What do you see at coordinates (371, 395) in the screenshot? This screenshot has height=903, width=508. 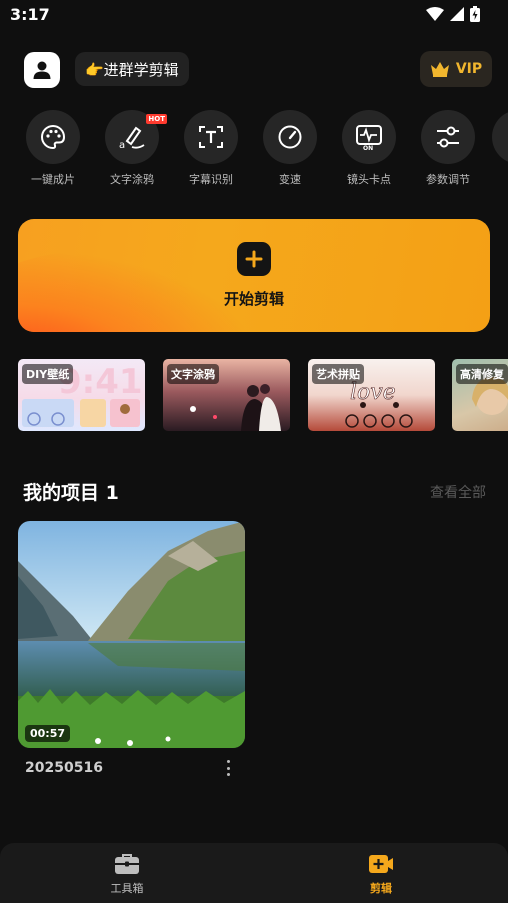 I see `template-art-collage: love 艺术拼贴` at bounding box center [371, 395].